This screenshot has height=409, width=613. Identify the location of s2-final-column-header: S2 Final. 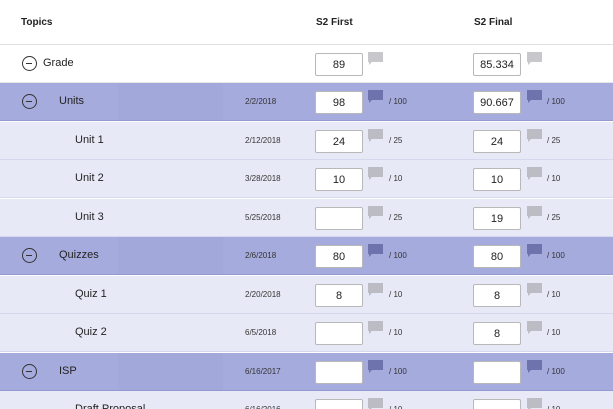
(493, 22).